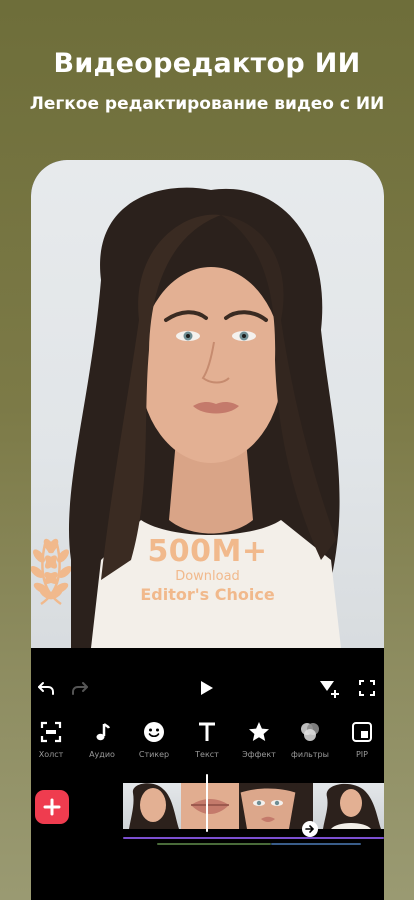 The width and height of the screenshot is (414, 900). I want to click on music-note-icon, so click(102, 732).